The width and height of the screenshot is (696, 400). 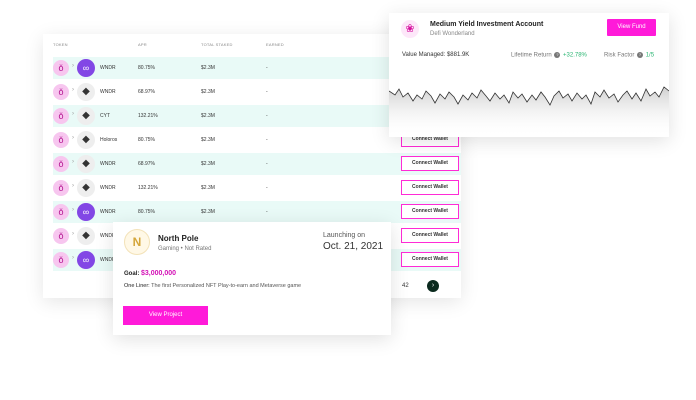 I want to click on wonderland-logo-icon: ❀, so click(x=410, y=29).